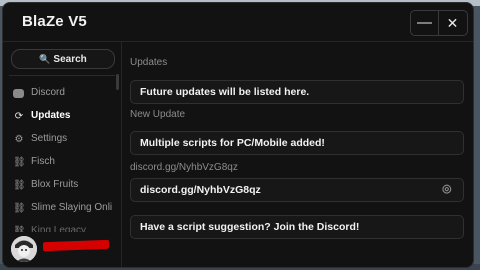 The width and height of the screenshot is (480, 270). Describe the element at coordinates (452, 23) in the screenshot. I see `close-button: ✕` at that location.